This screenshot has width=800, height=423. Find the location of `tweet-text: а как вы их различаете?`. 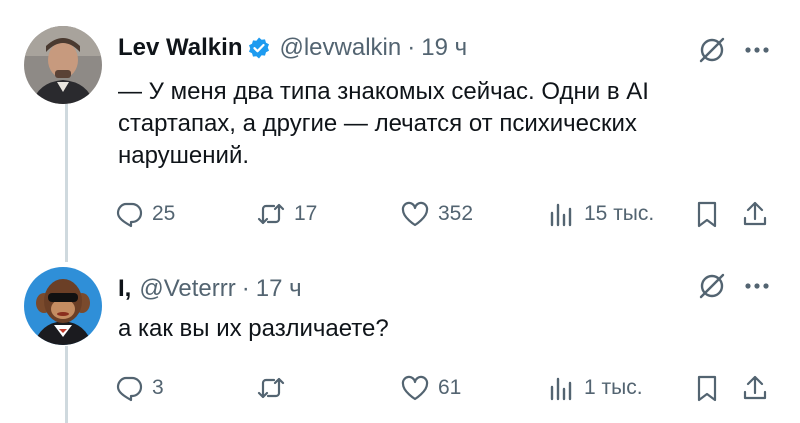

tweet-text: а как вы их различаете? is located at coordinates (253, 328).